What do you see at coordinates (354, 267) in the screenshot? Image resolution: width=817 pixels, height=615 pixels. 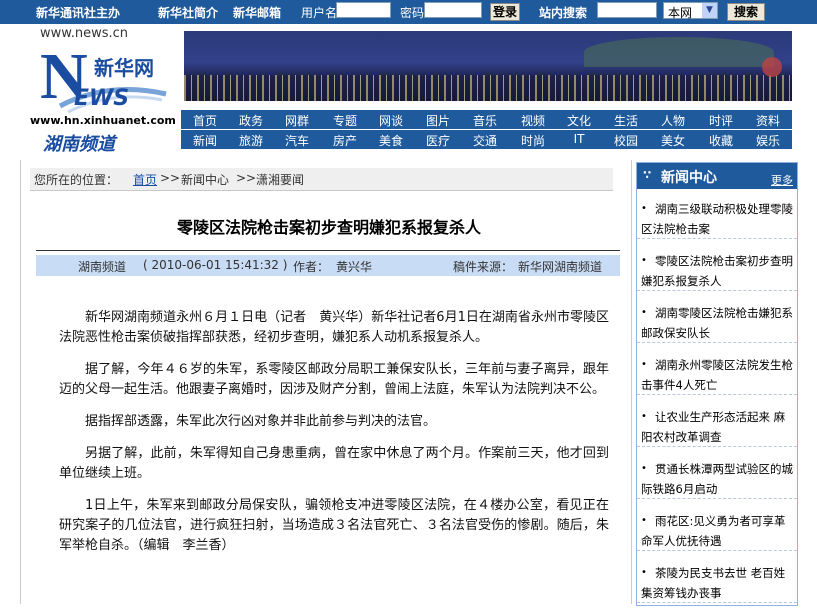 I see `meta-author: 黄兴华` at bounding box center [354, 267].